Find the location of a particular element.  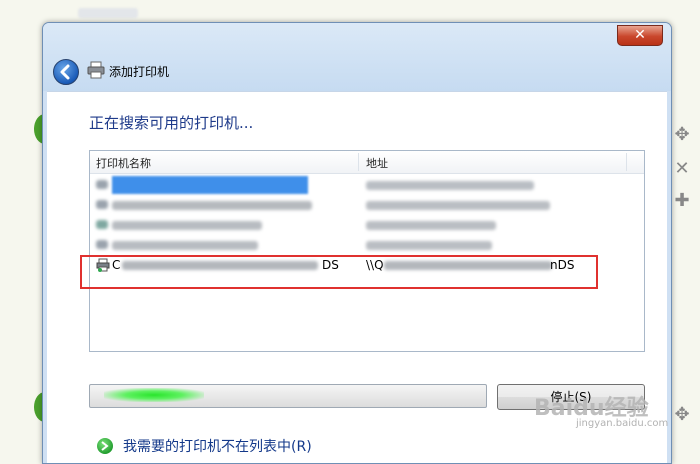

window-title: 添加打印机 is located at coordinates (139, 72).